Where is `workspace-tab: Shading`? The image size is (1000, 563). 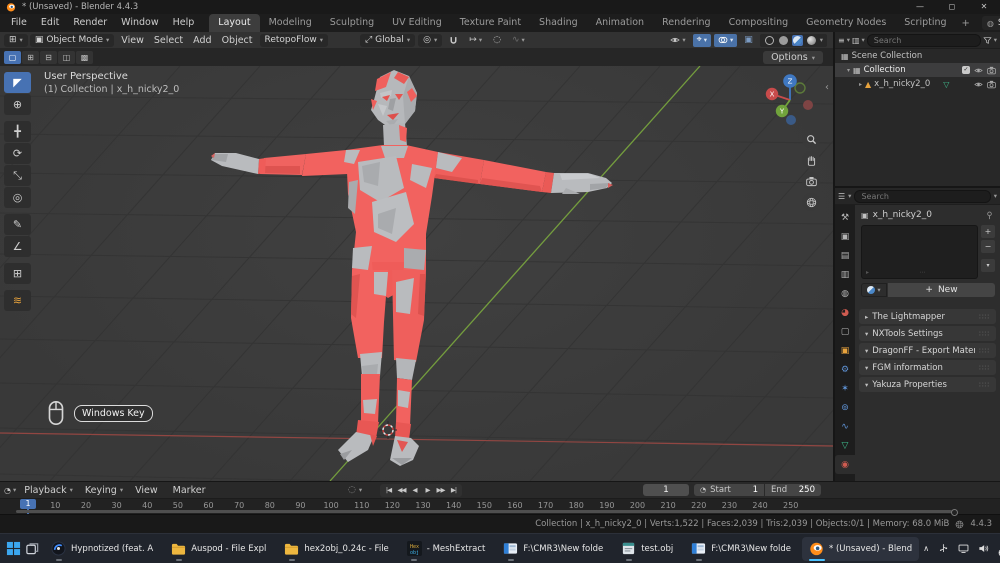
workspace-tab: Shading is located at coordinates (558, 23).